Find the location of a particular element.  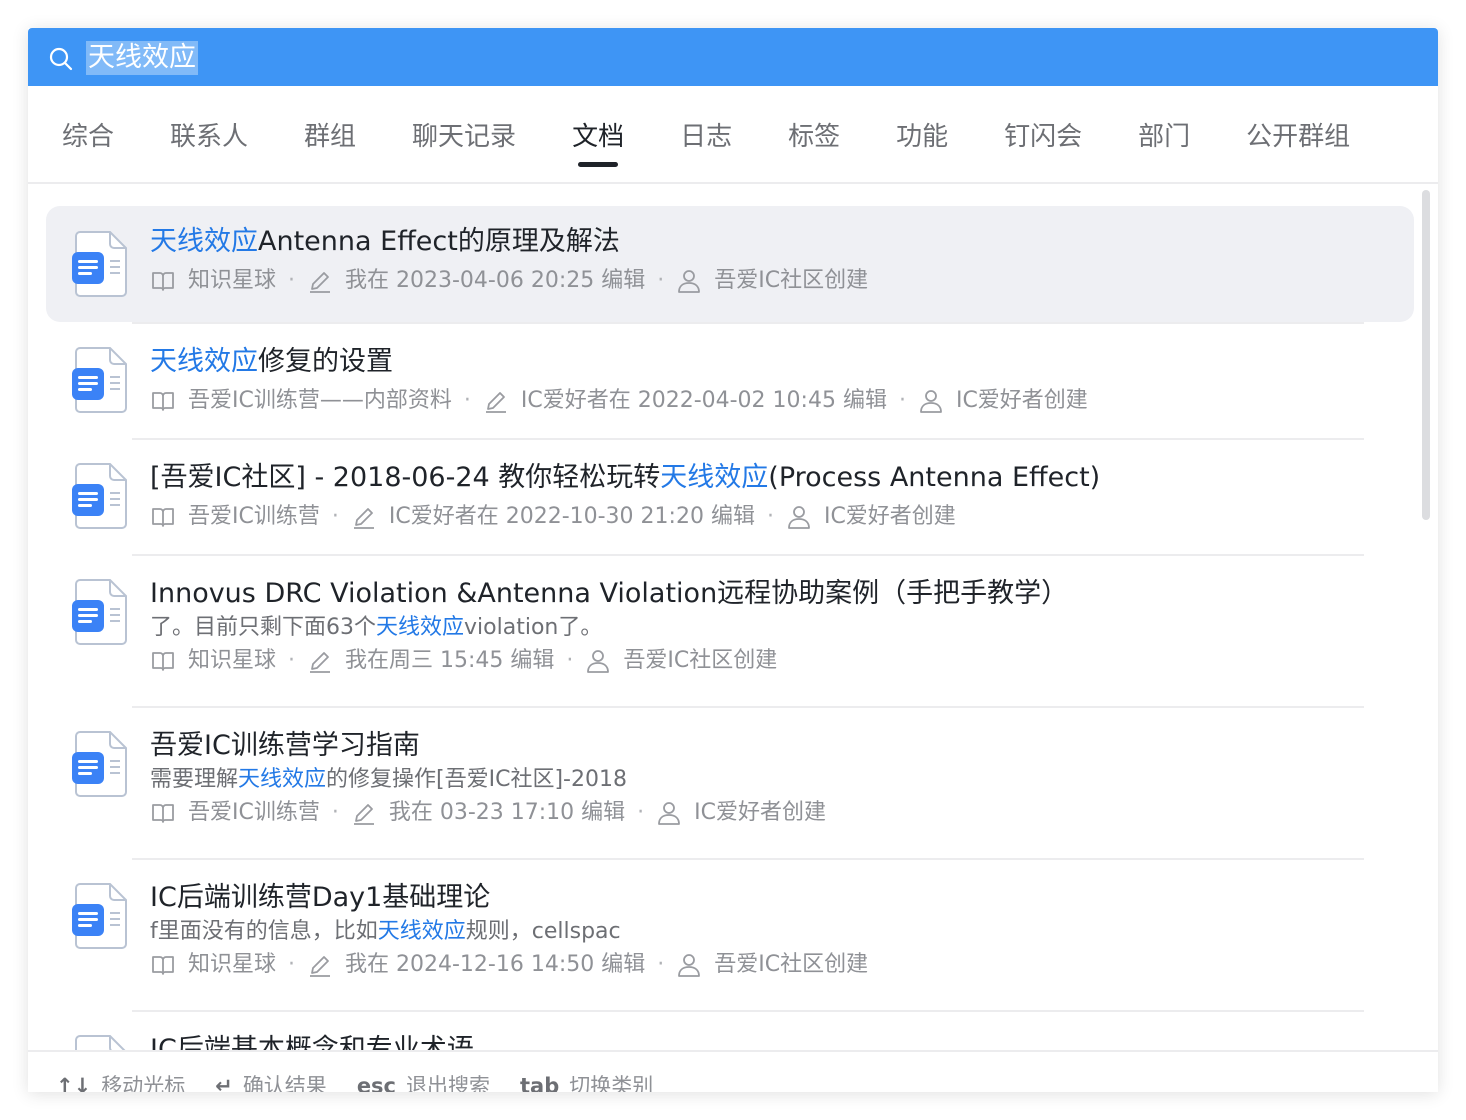

result-meta: 吾爱IC训练营 · 我在 03-23 17:10 编辑 · IC爱好者创建 is located at coordinates (782, 813).